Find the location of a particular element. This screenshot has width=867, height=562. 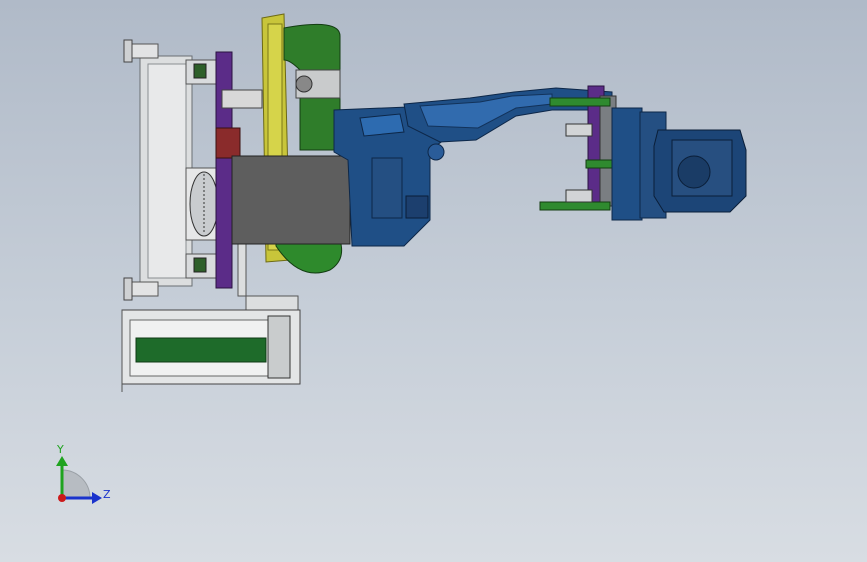

motor-housing is located at coordinates (291, 200).